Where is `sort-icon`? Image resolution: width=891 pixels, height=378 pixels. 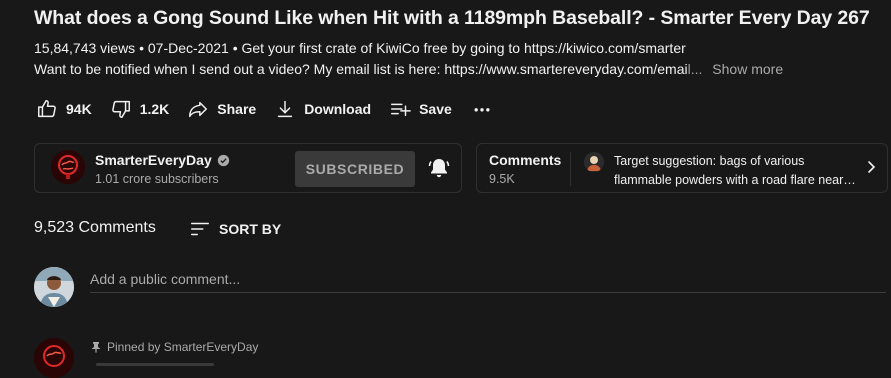 sort-icon is located at coordinates (200, 229).